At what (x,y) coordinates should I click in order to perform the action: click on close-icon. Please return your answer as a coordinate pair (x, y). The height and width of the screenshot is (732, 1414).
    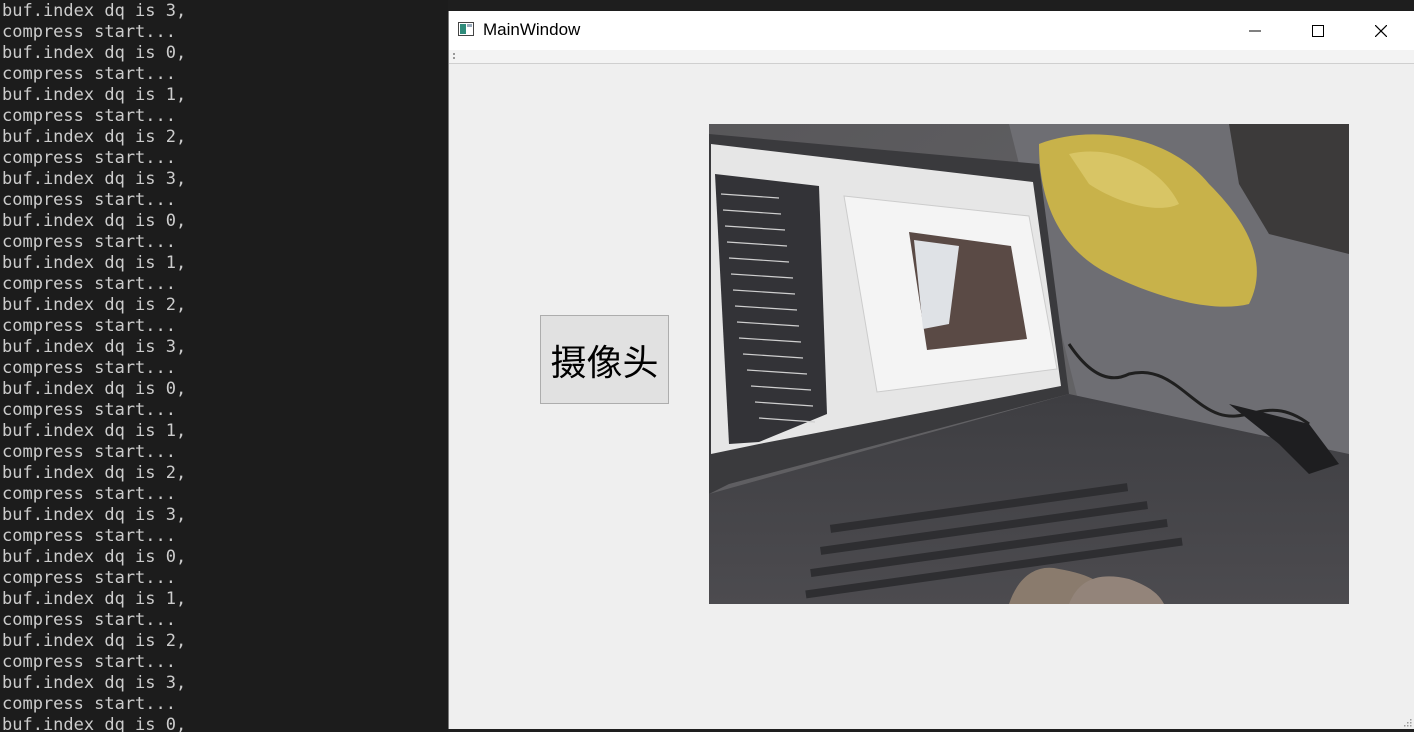
    Looking at the image, I should click on (1381, 30).